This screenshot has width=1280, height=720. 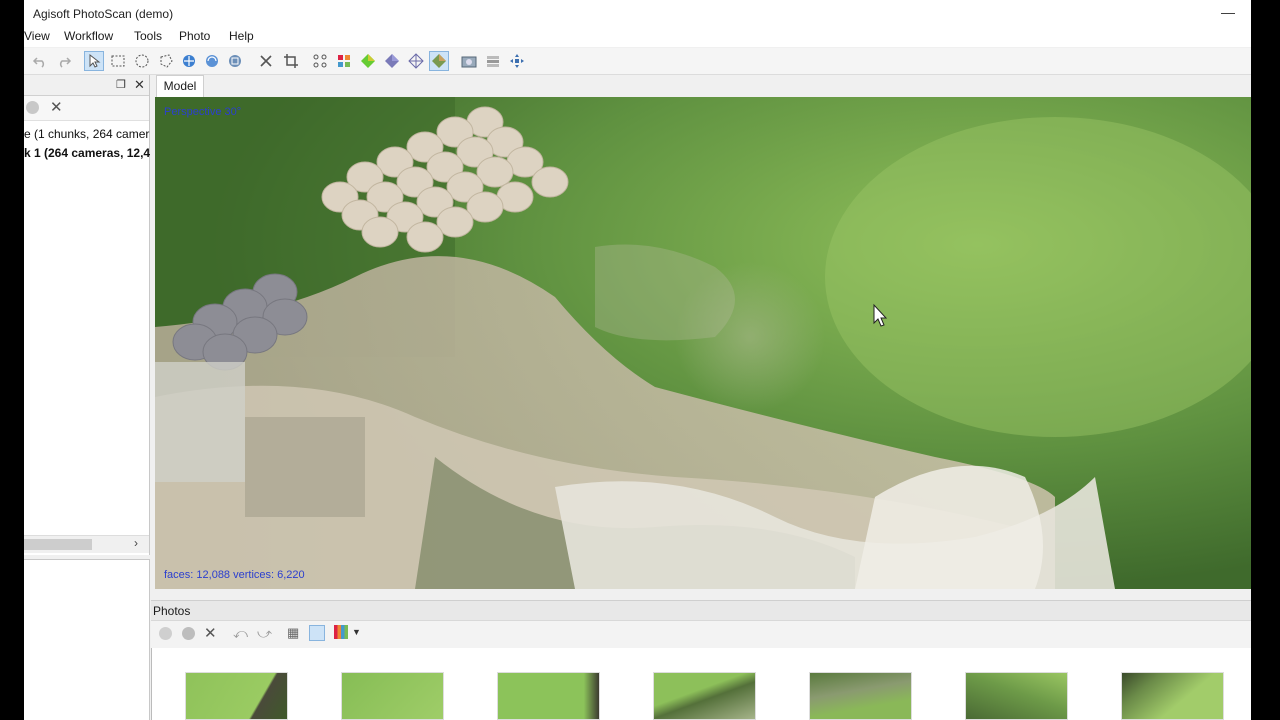 What do you see at coordinates (165, 633) in the screenshot?
I see `enable-camera-icon` at bounding box center [165, 633].